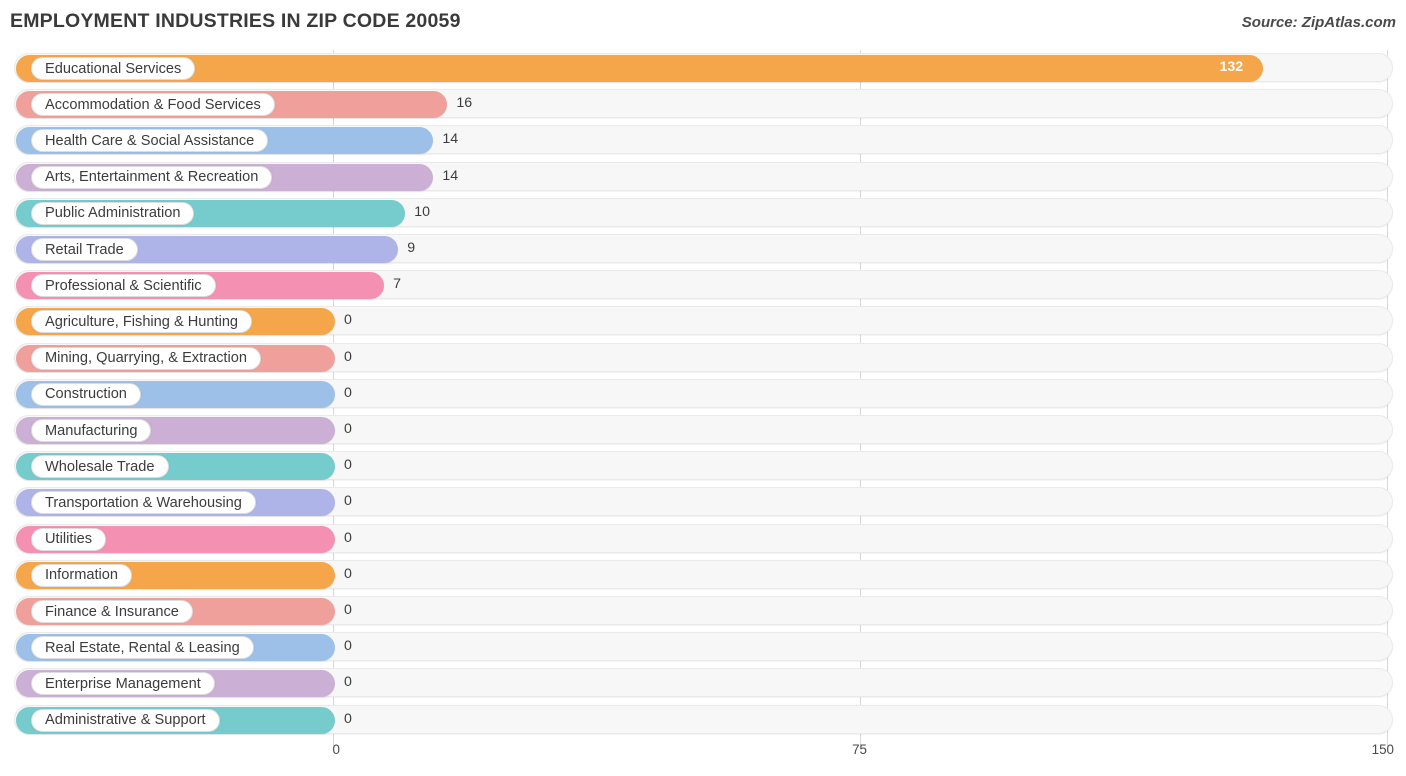 The width and height of the screenshot is (1406, 776). Describe the element at coordinates (464, 103) in the screenshot. I see `bar-value-label: 16` at that location.